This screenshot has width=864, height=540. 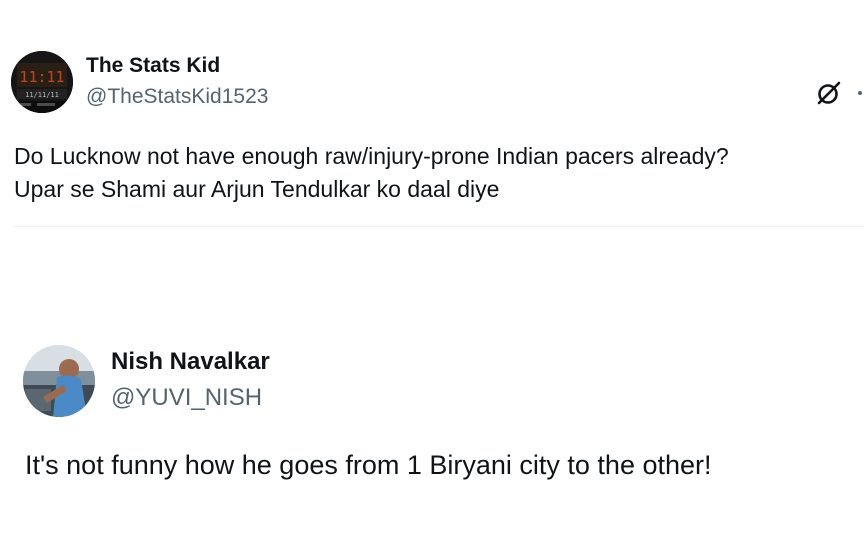 What do you see at coordinates (829, 93) in the screenshot?
I see `grok-slash-icon` at bounding box center [829, 93].